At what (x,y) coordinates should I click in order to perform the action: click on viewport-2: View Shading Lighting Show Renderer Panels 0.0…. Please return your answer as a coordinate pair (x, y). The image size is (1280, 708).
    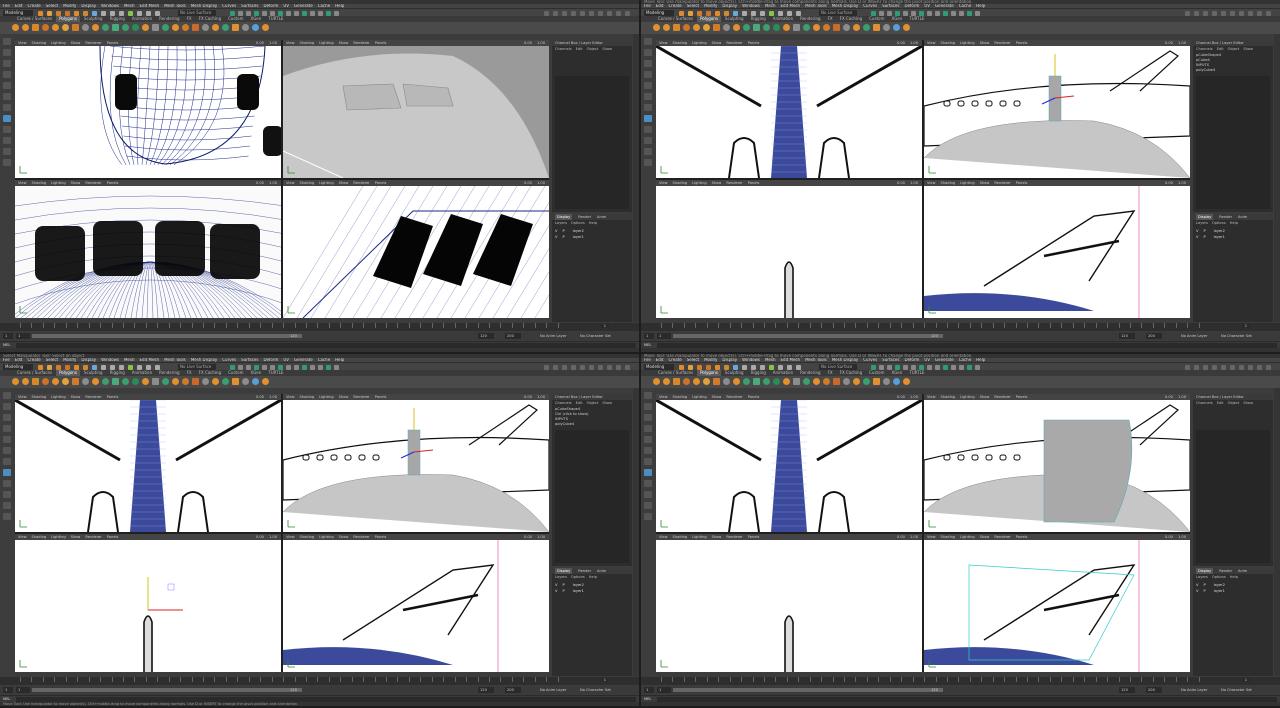
    Looking at the image, I should click on (148, 249).